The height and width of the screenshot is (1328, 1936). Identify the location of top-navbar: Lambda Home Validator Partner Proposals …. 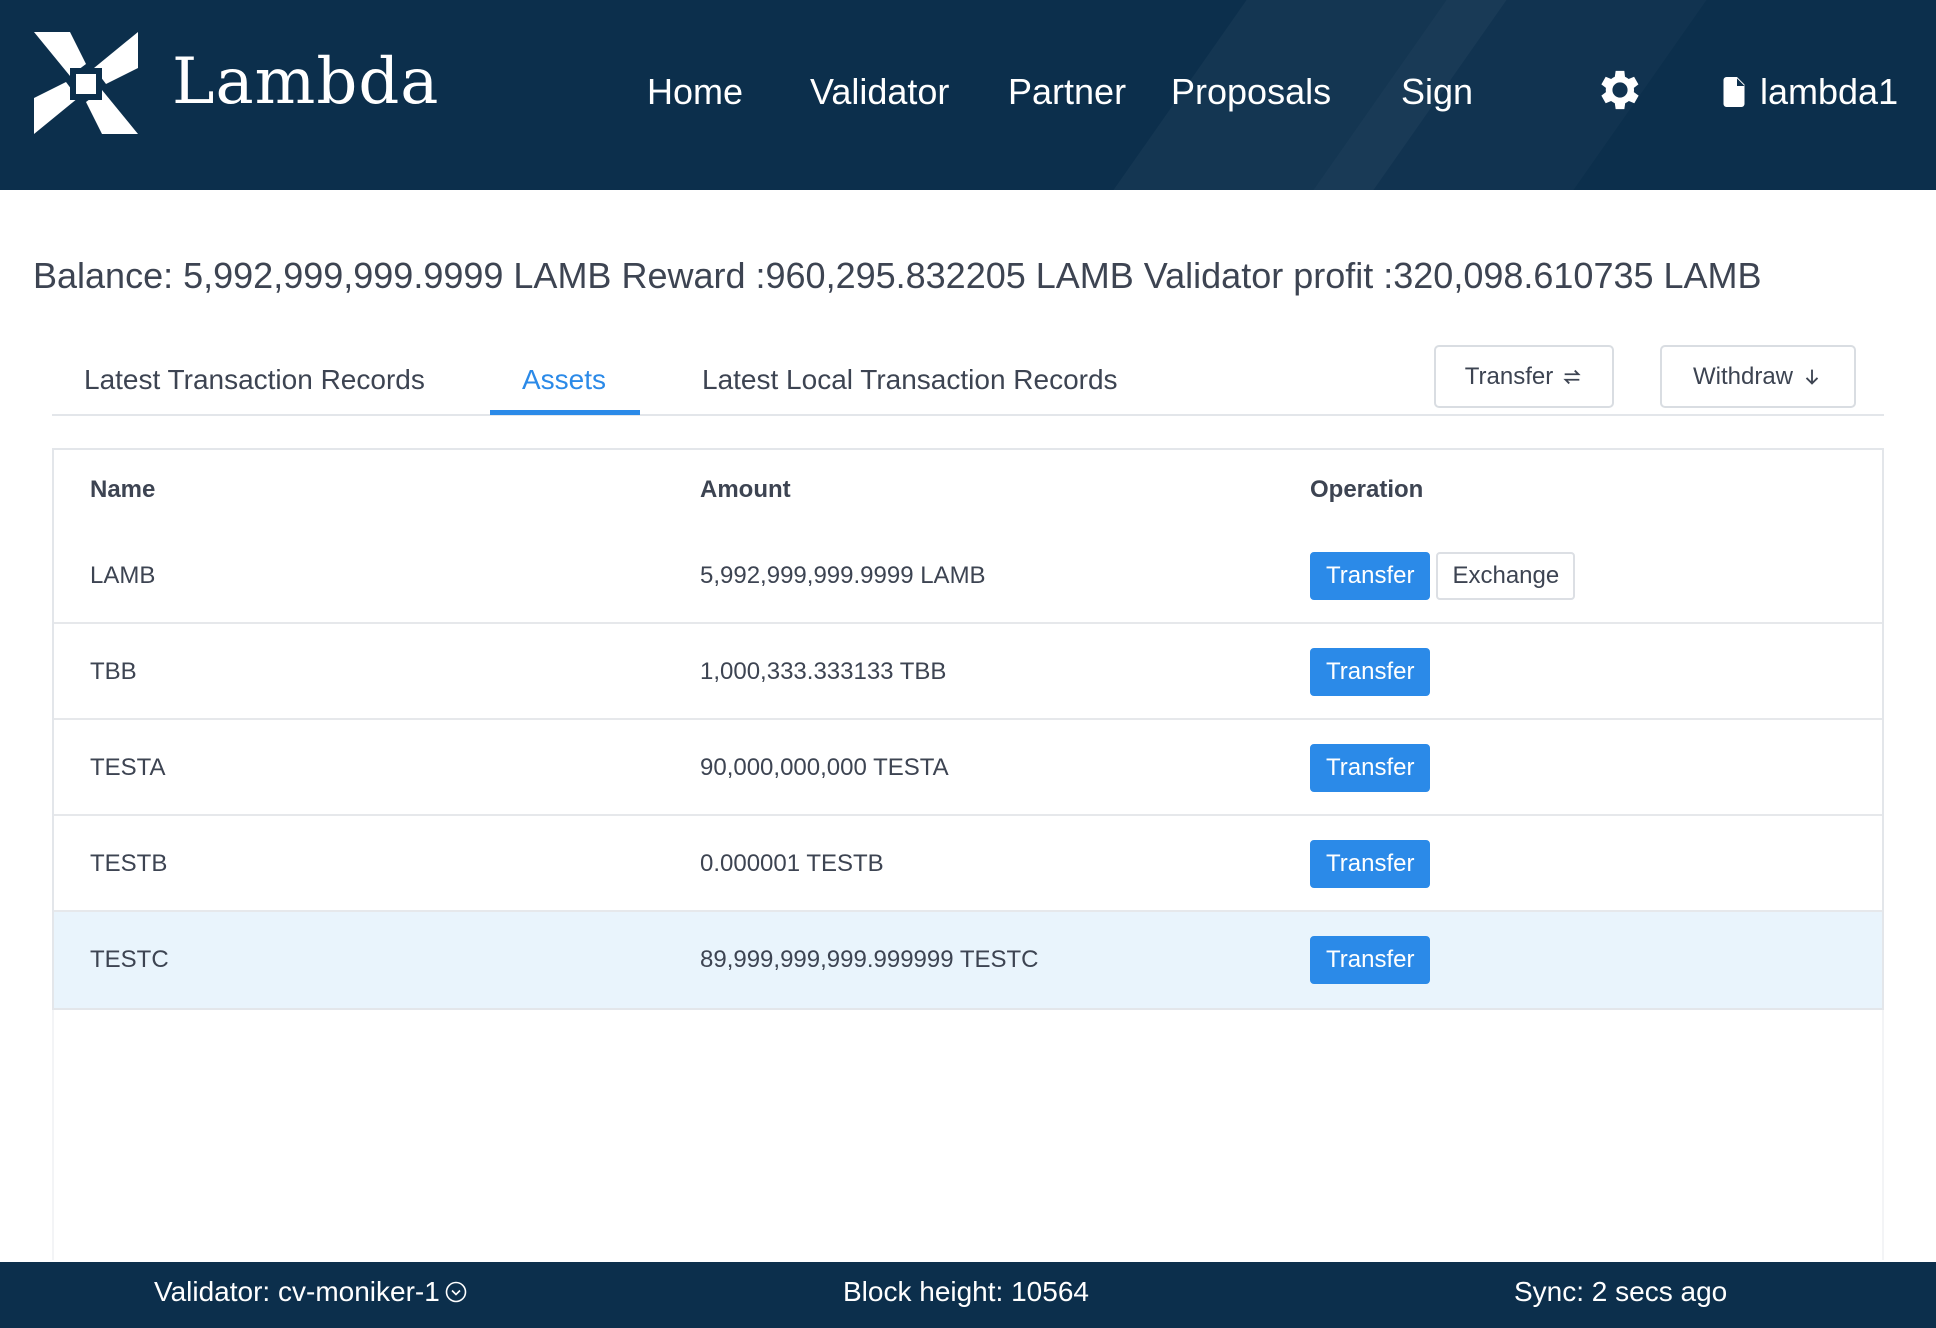
(968, 95).